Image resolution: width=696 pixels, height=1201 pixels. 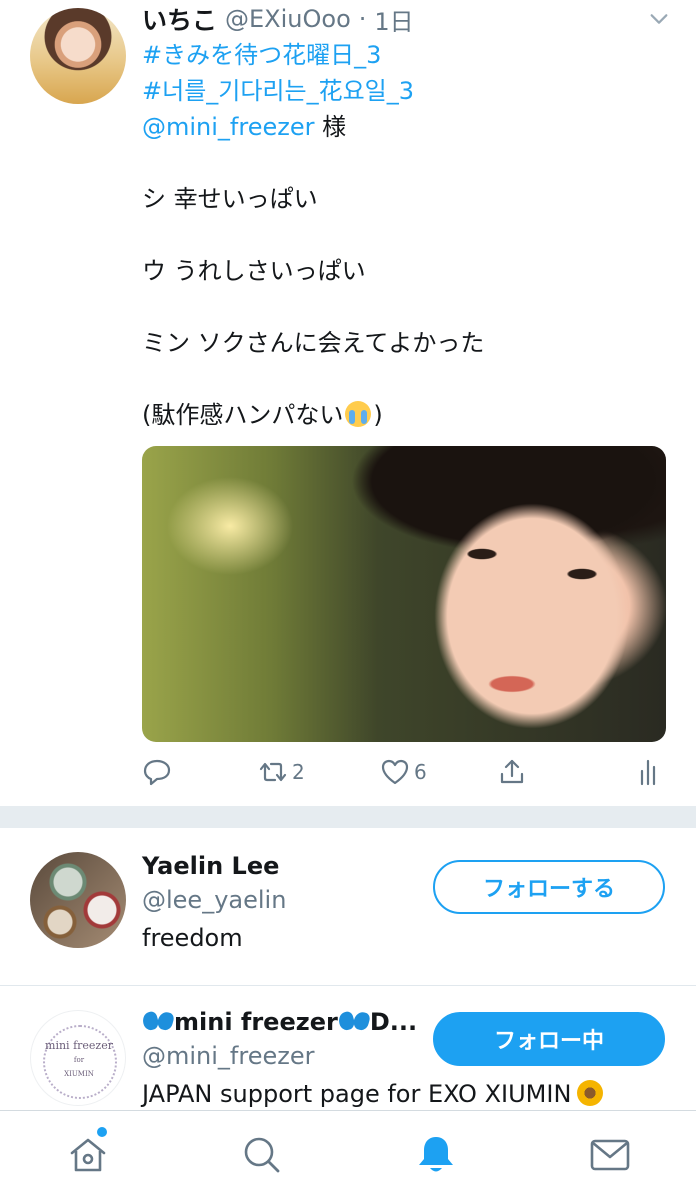 What do you see at coordinates (373, 1094) in the screenshot?
I see `user-bio: JAPAN support page for EXO XIUMIN` at bounding box center [373, 1094].